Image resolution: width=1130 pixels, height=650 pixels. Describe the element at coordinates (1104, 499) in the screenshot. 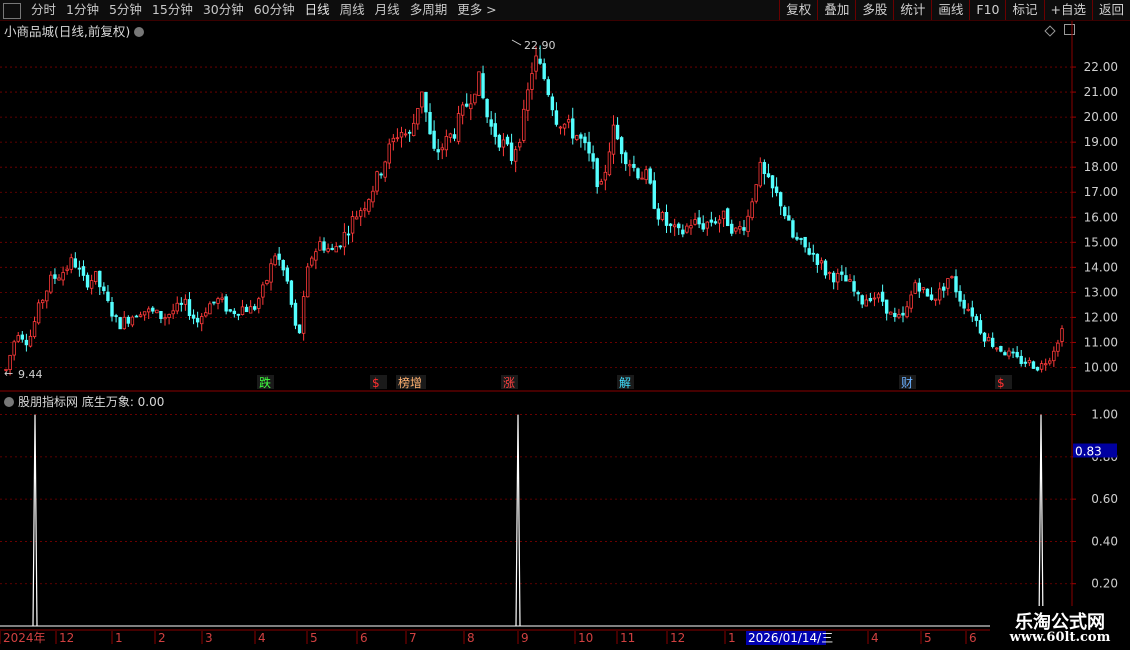

I see `ind-y-tick-label-2: 0.60` at that location.